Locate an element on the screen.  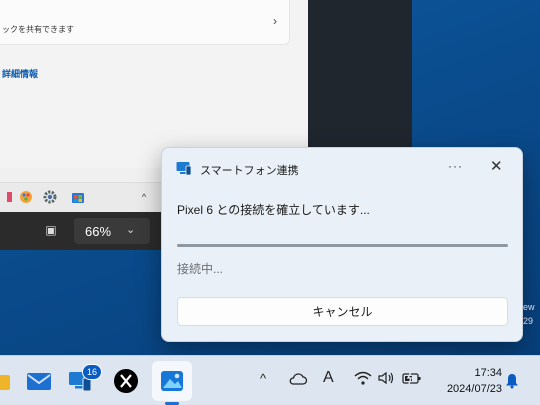
gear-icon is located at coordinates (50, 197).